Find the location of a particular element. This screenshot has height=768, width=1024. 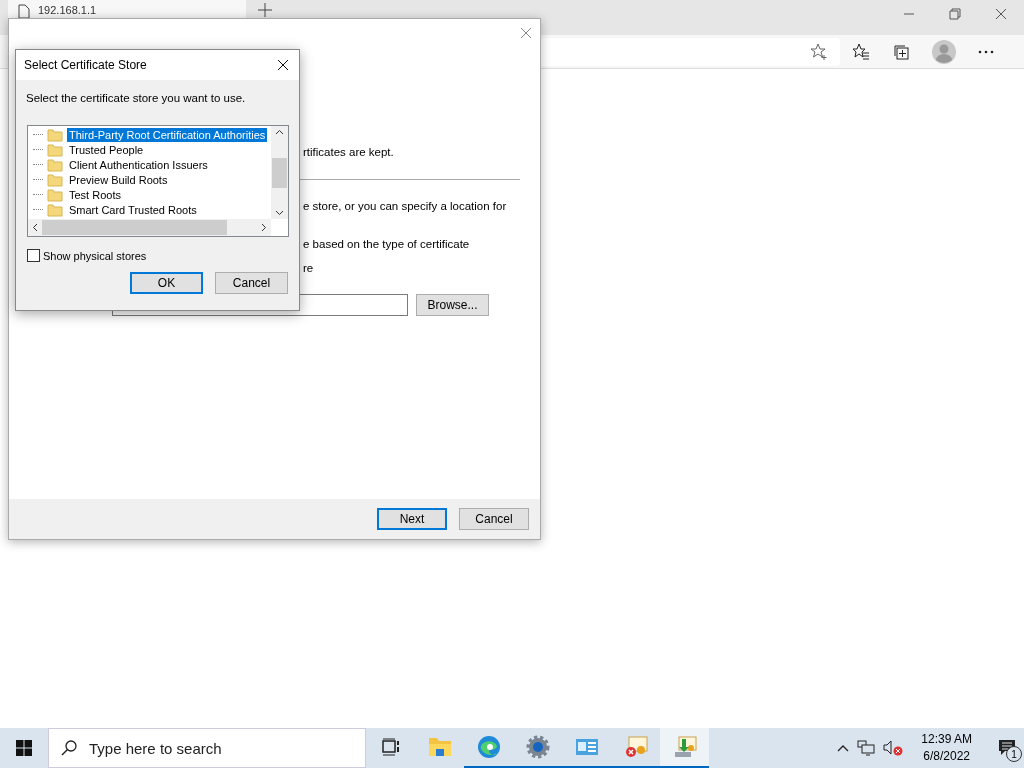

clock-date: 6/8/2022 is located at coordinates (946, 756).